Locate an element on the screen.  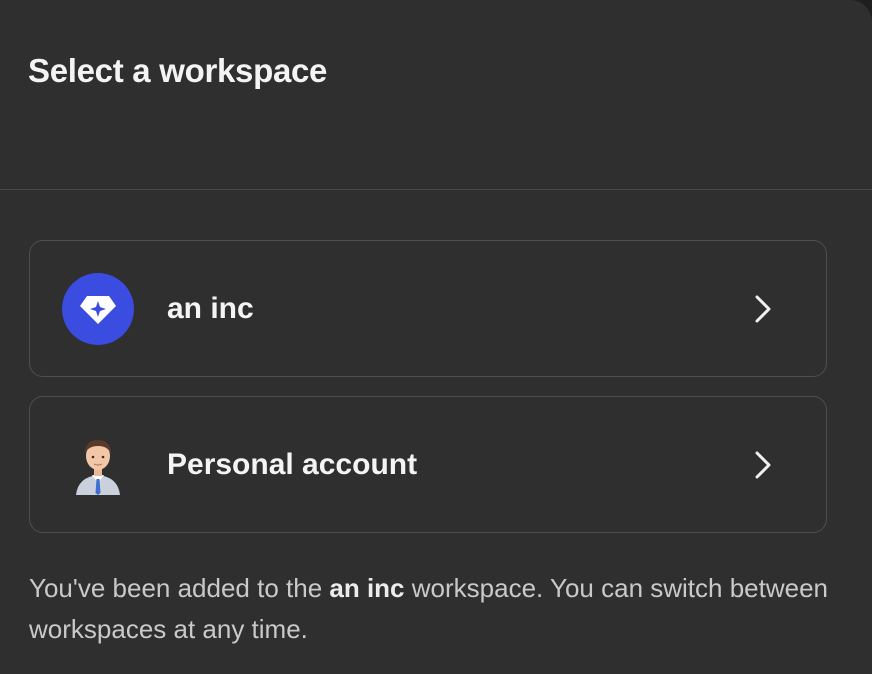
person-avatar-icon is located at coordinates (98, 465).